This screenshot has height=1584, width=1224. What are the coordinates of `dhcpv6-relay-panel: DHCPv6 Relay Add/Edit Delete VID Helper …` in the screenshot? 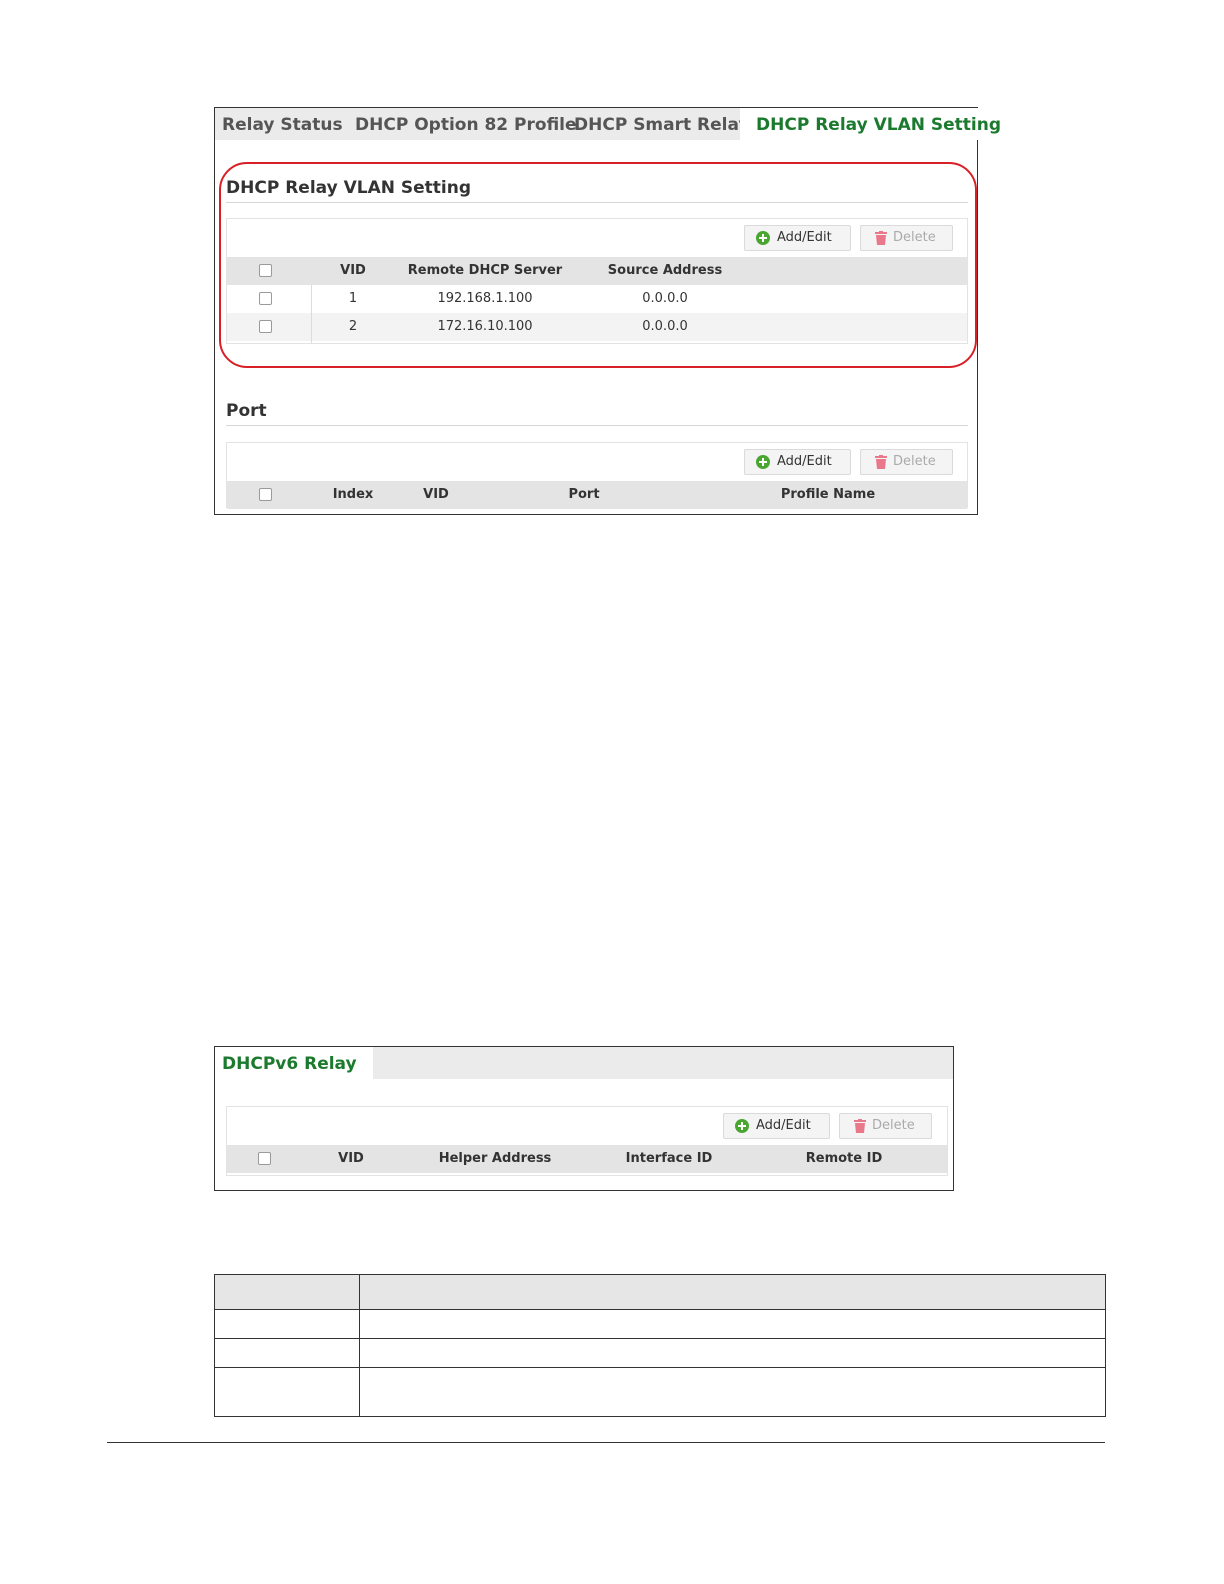 It's located at (584, 1118).